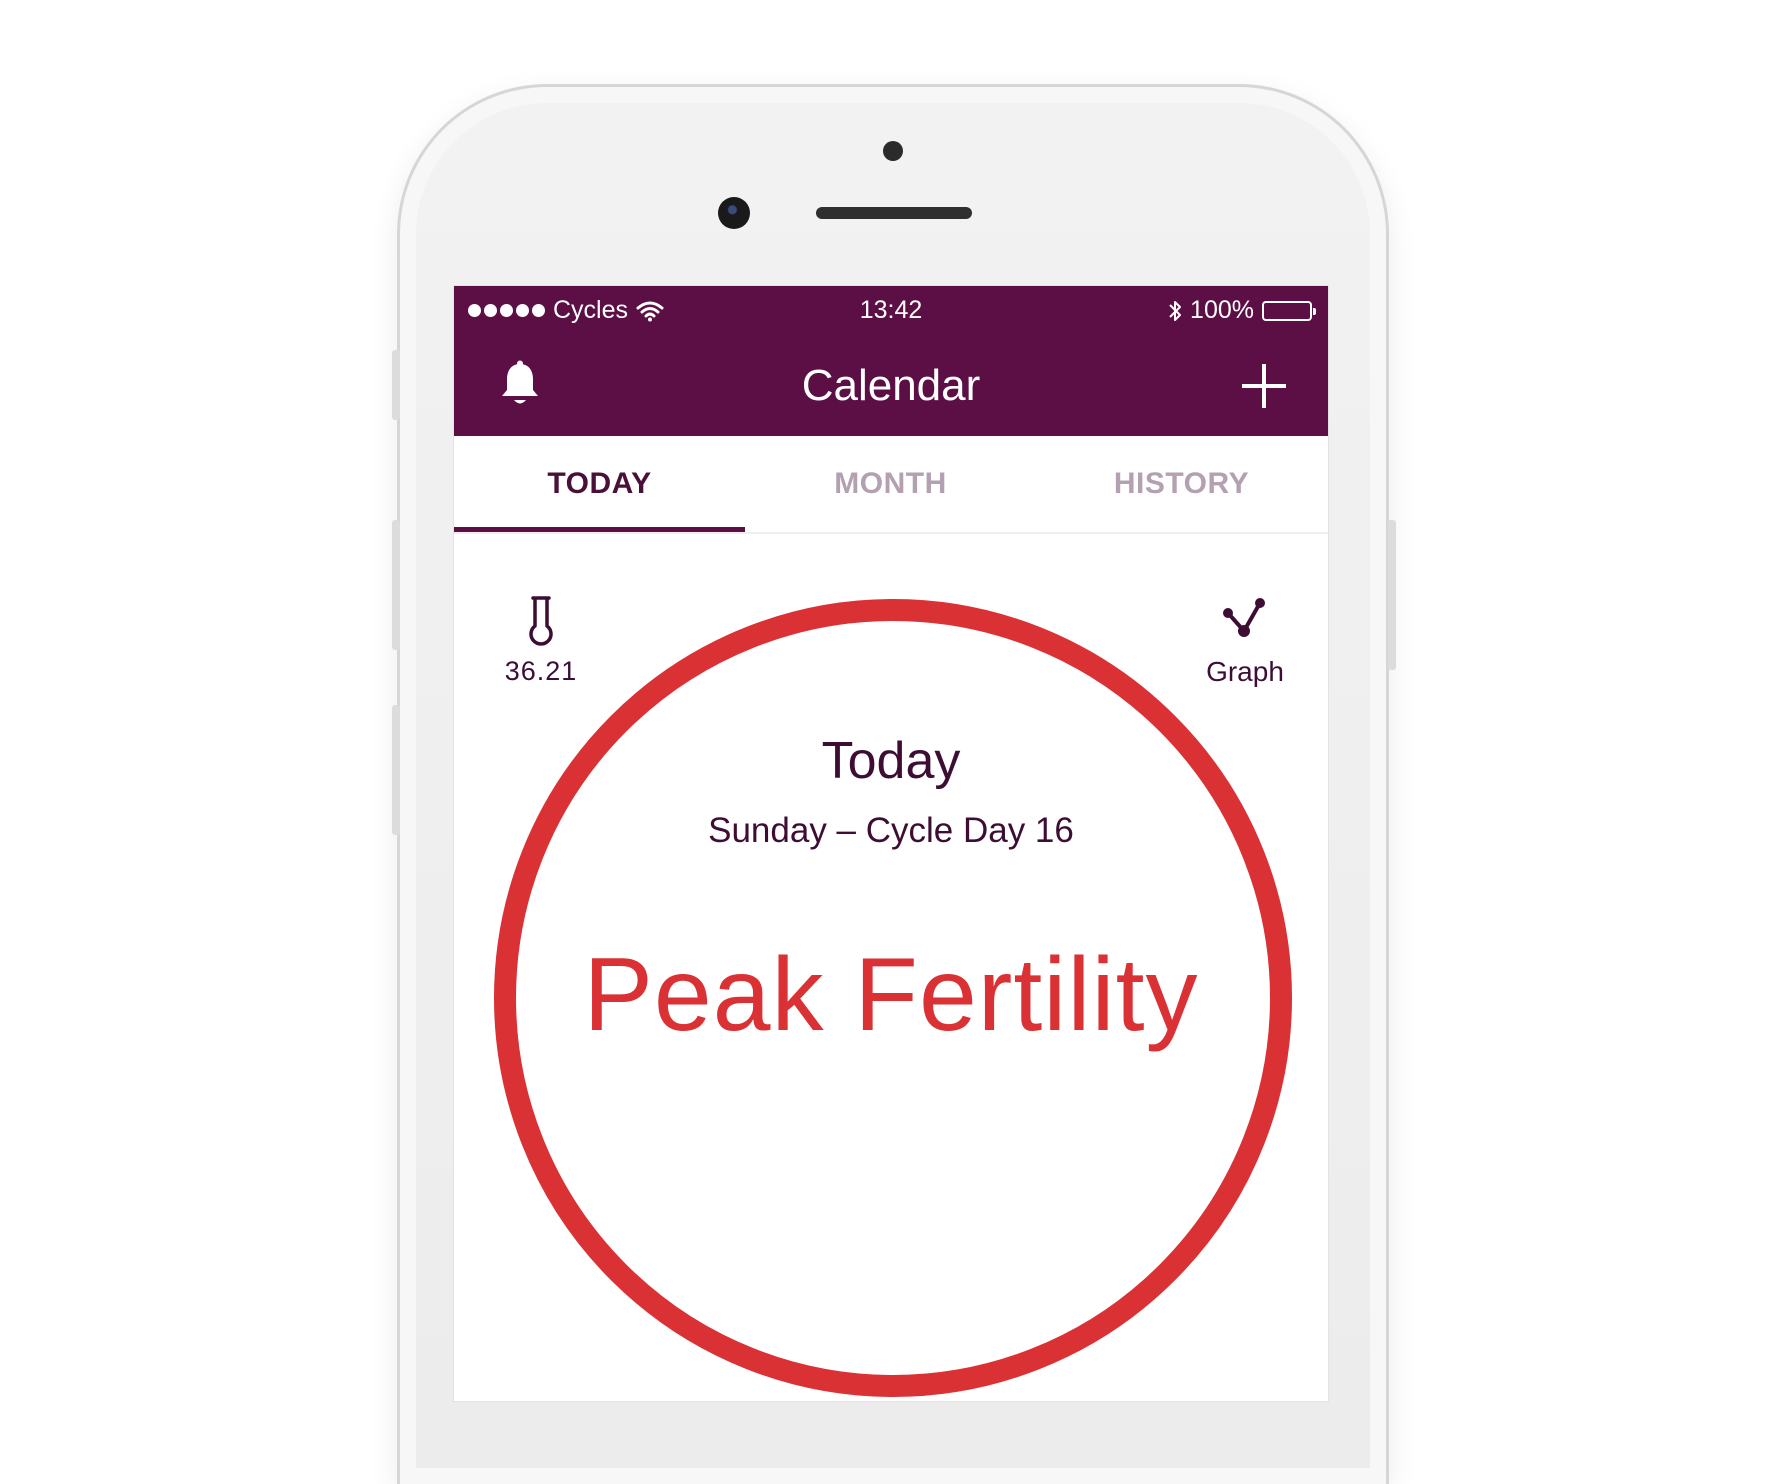 The width and height of the screenshot is (1780, 1484). Describe the element at coordinates (599, 529) in the screenshot. I see `active-tab-indicator` at that location.